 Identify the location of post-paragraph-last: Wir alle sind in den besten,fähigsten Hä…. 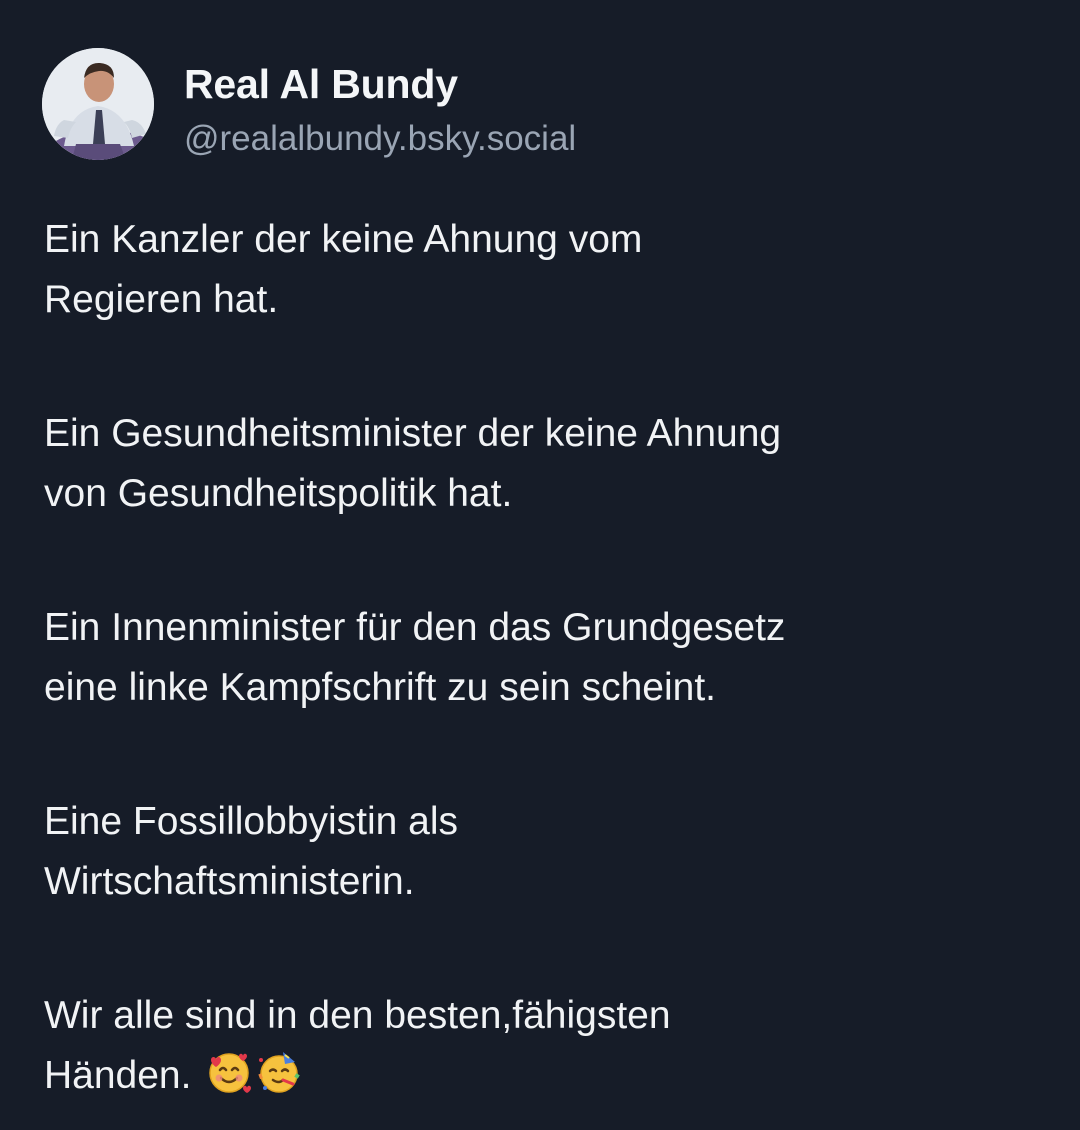
(549, 1046).